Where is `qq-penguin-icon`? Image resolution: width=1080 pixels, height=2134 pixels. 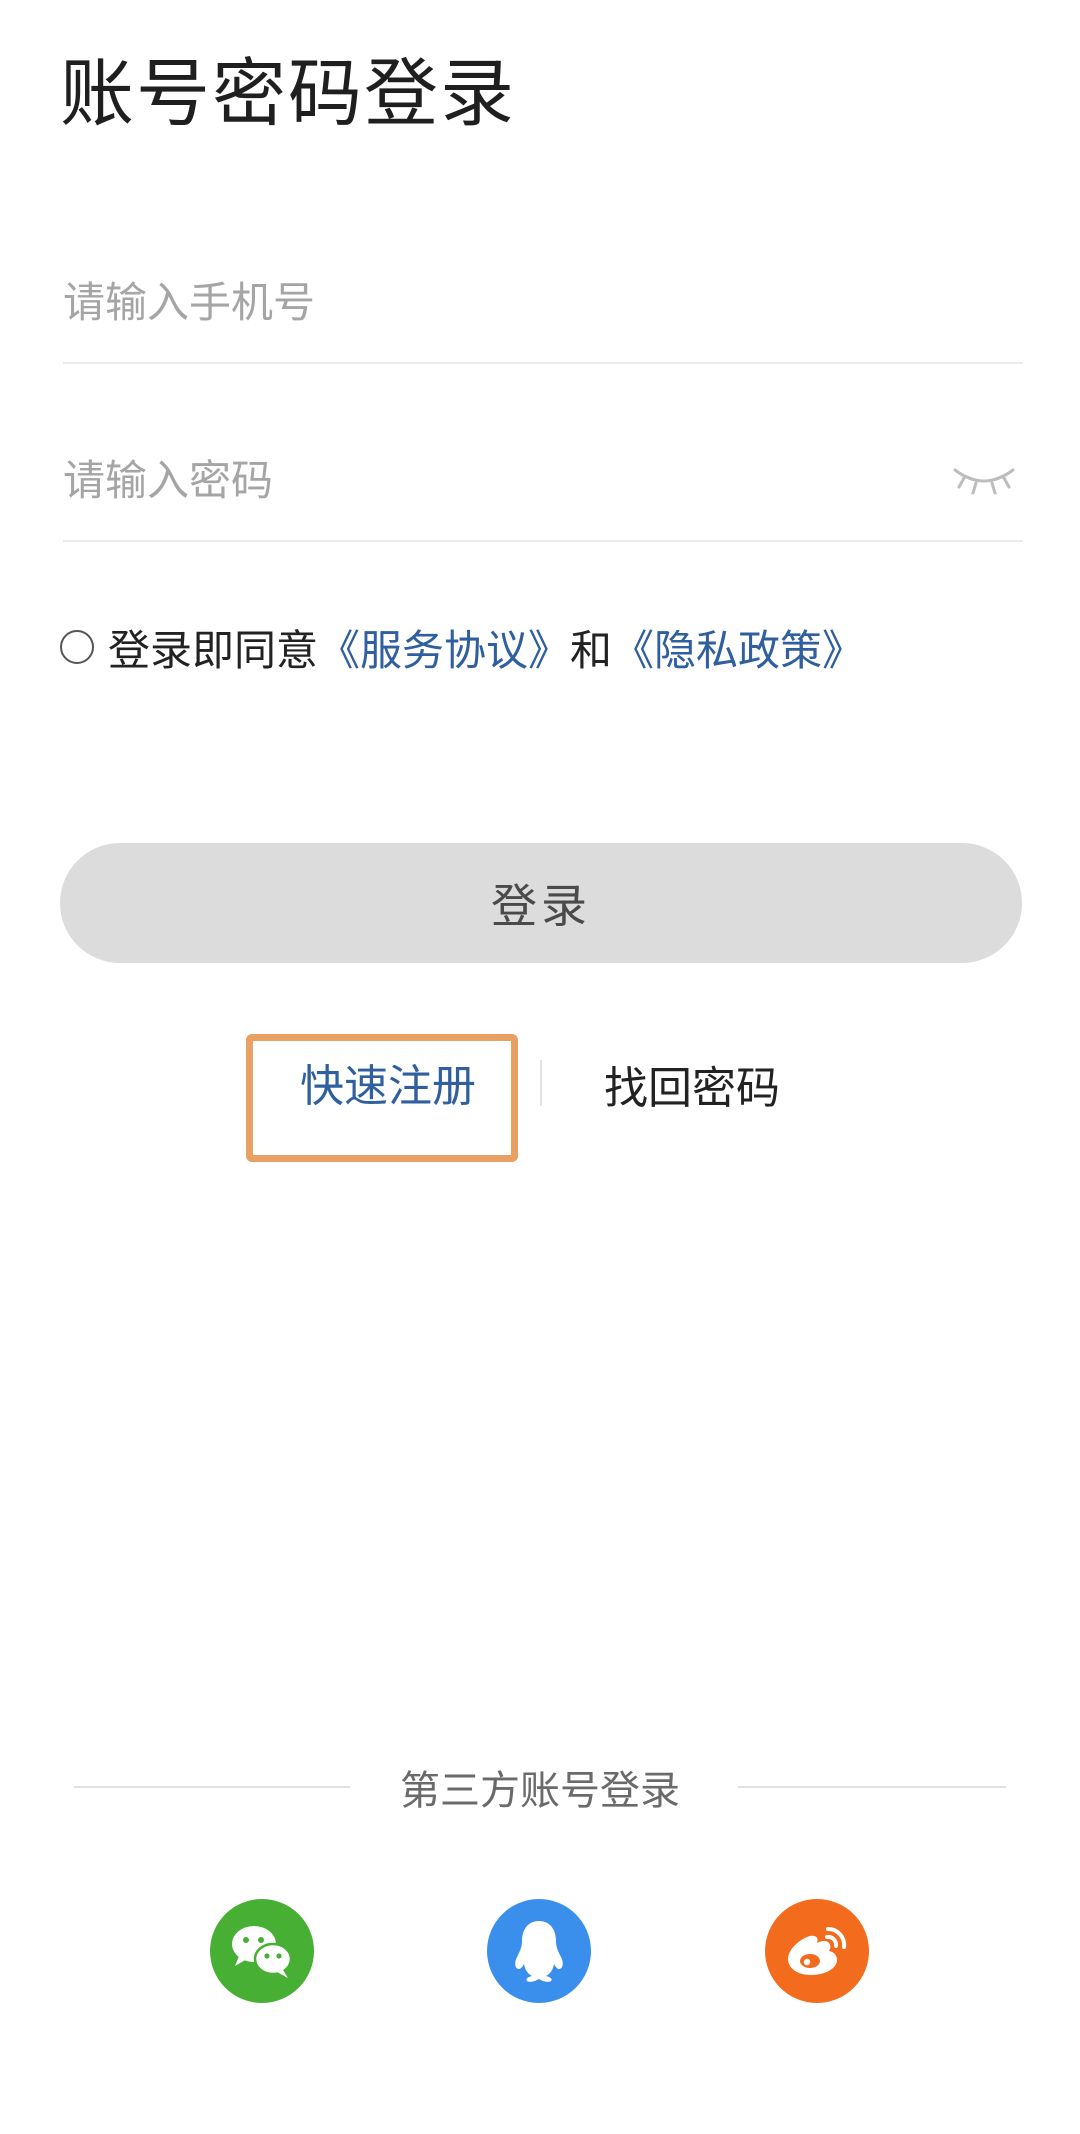 qq-penguin-icon is located at coordinates (539, 1951).